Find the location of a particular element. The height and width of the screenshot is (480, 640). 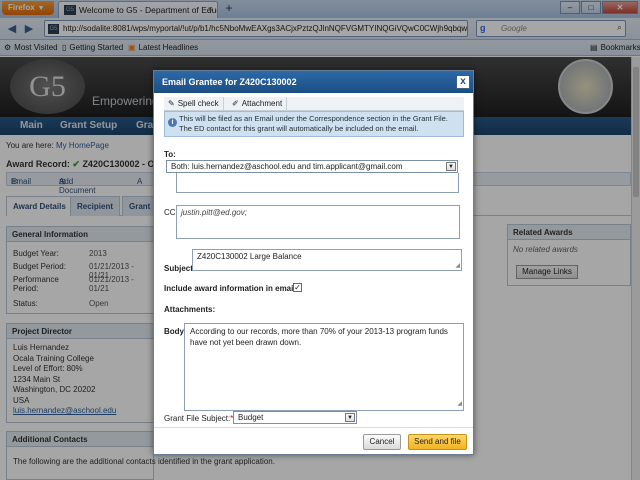

grant-file-subject-text: Grant File Subject: is located at coordinates (197, 418).